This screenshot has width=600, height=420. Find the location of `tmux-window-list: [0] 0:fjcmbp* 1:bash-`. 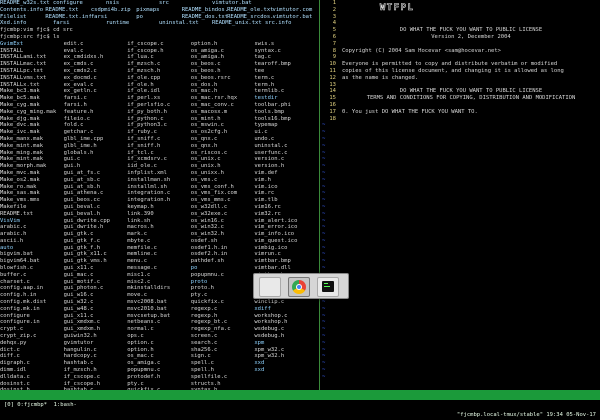

tmux-window-list: [0] 0:fjcmbp* 1:bash- is located at coordinates (40, 405).